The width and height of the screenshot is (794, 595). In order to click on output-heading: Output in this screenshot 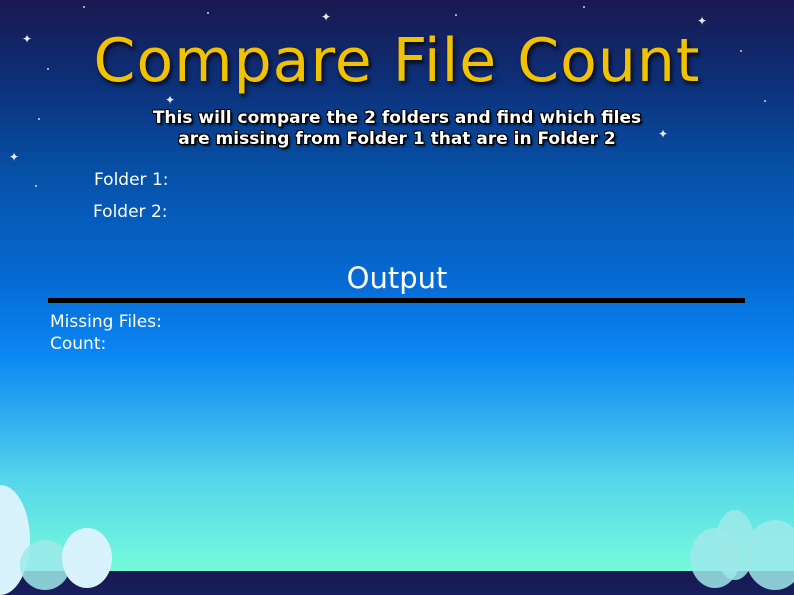, I will do `click(397, 278)`.